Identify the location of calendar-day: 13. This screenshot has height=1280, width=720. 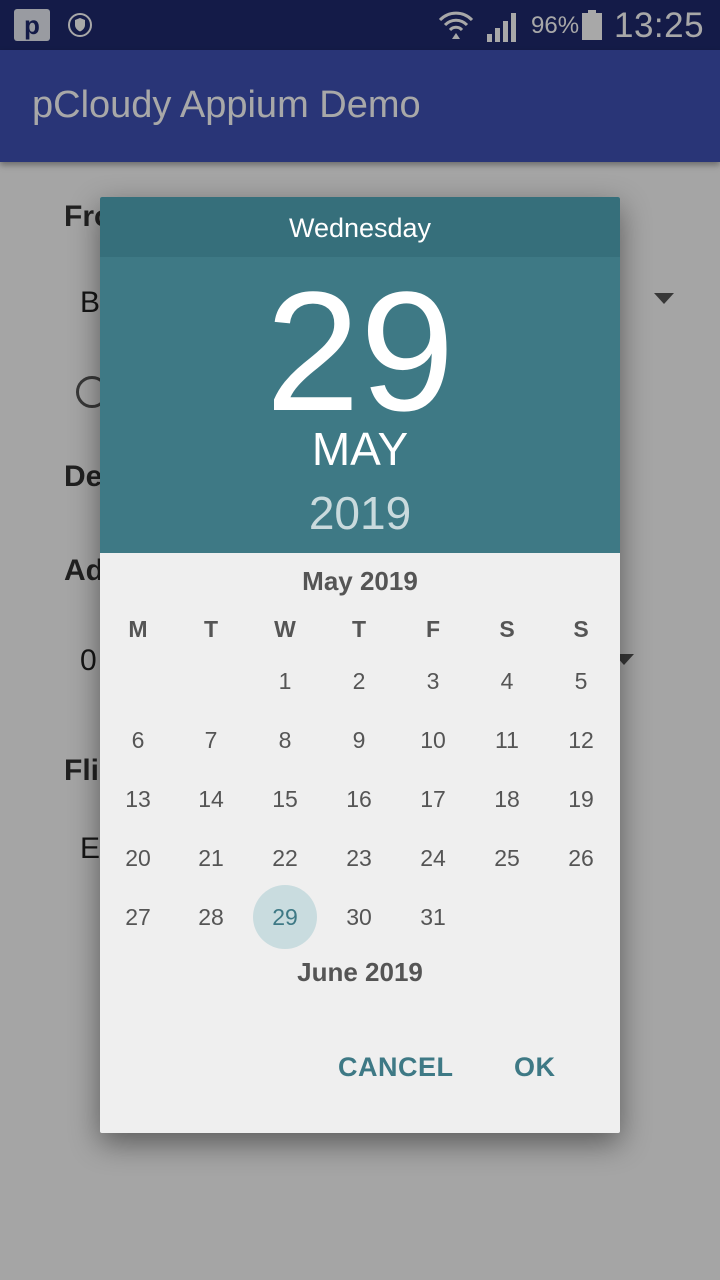
(138, 799).